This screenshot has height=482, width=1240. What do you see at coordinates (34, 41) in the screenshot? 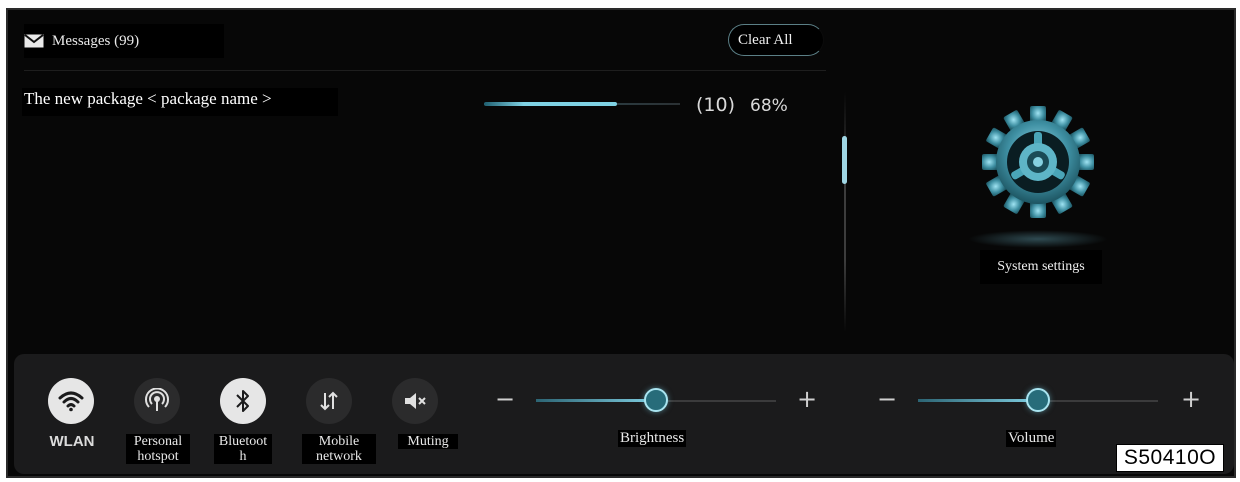
I see `mail-icon` at bounding box center [34, 41].